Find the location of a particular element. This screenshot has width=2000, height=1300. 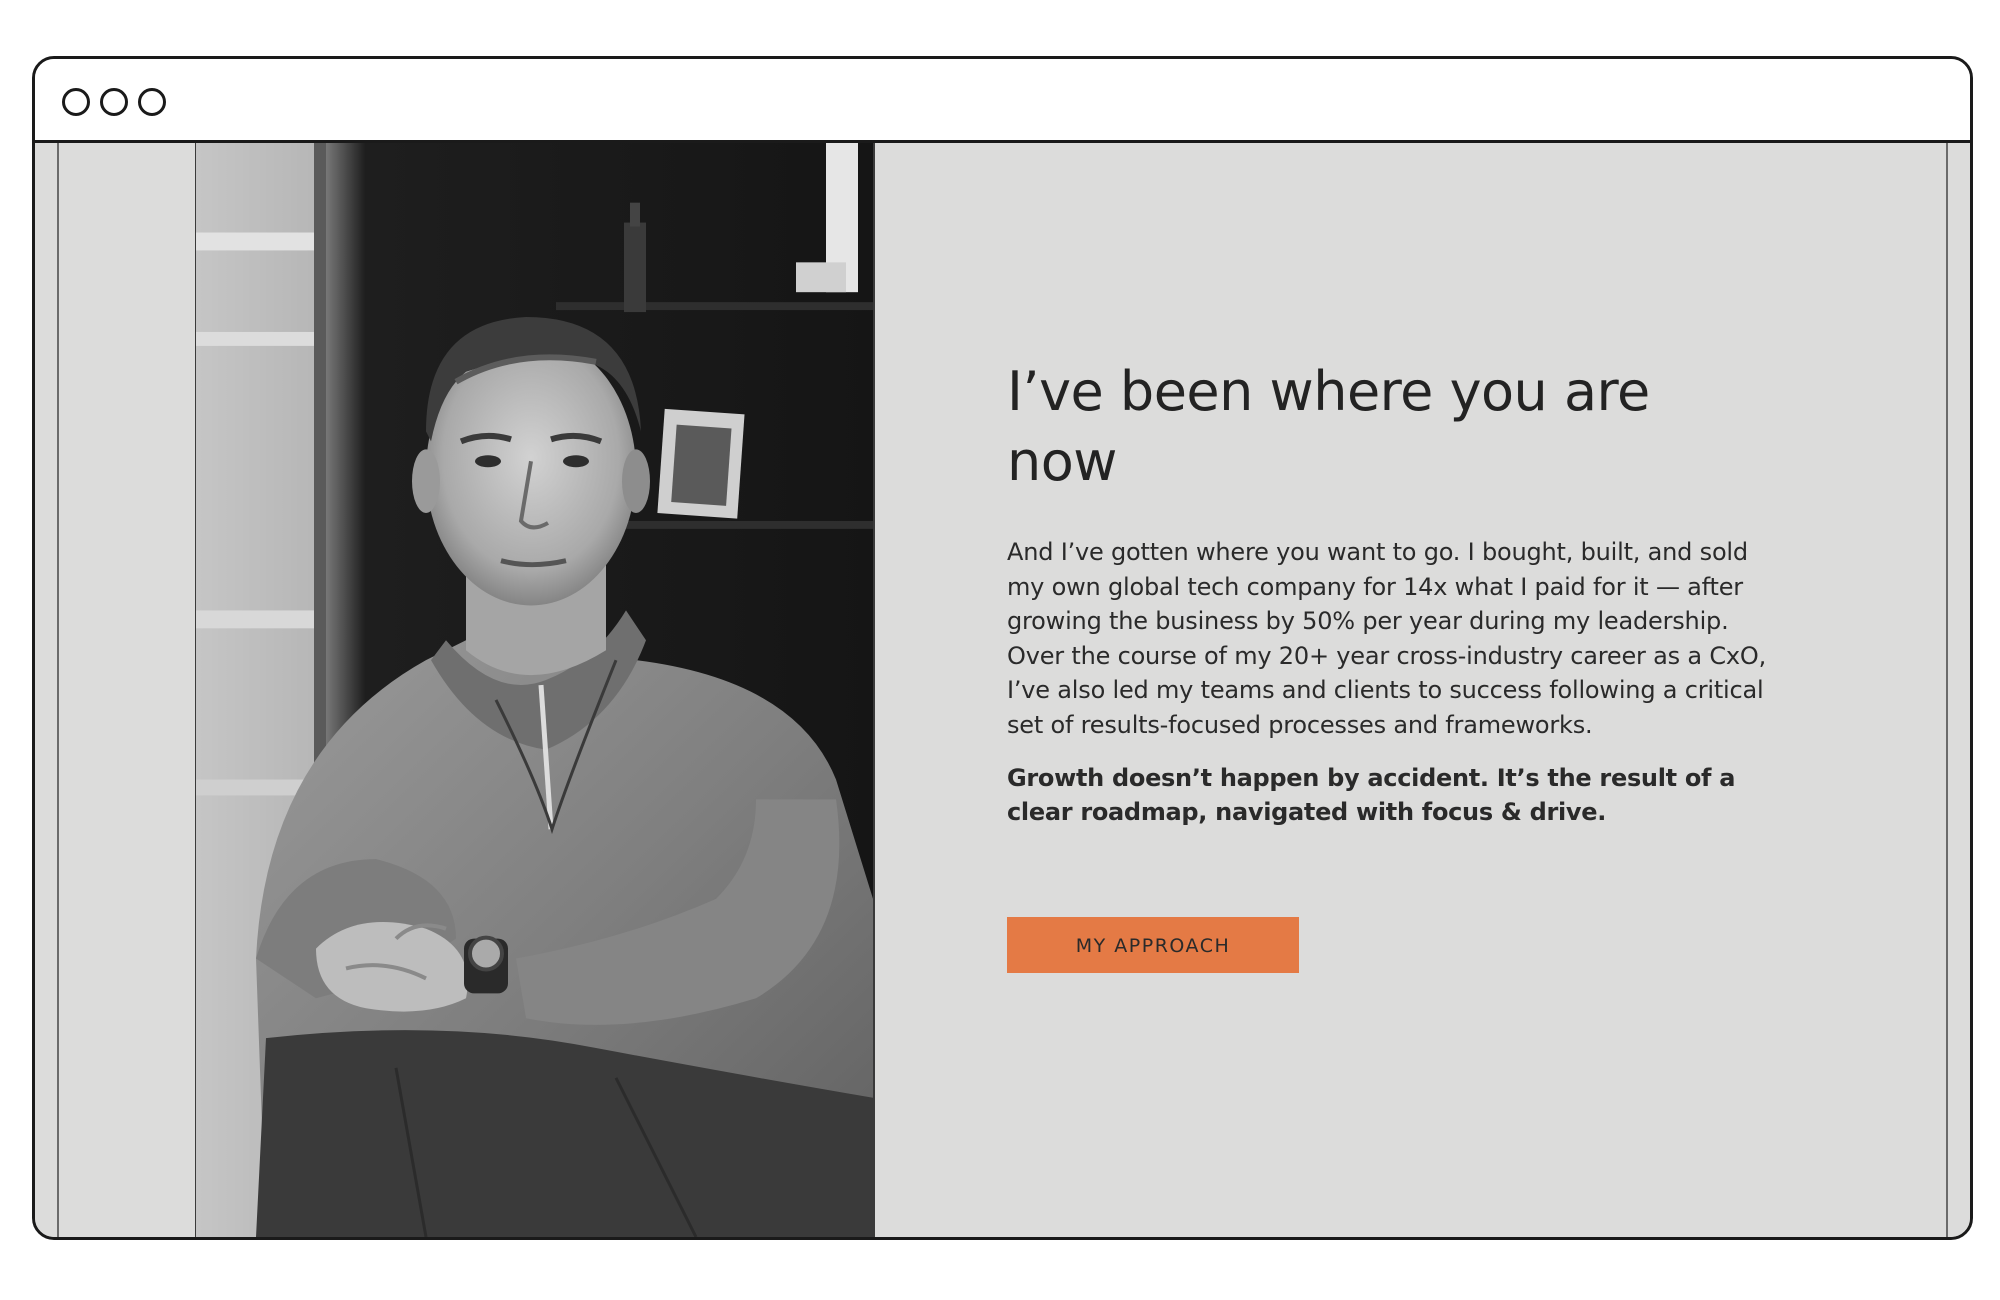

window-titlebar is located at coordinates (1002, 101).